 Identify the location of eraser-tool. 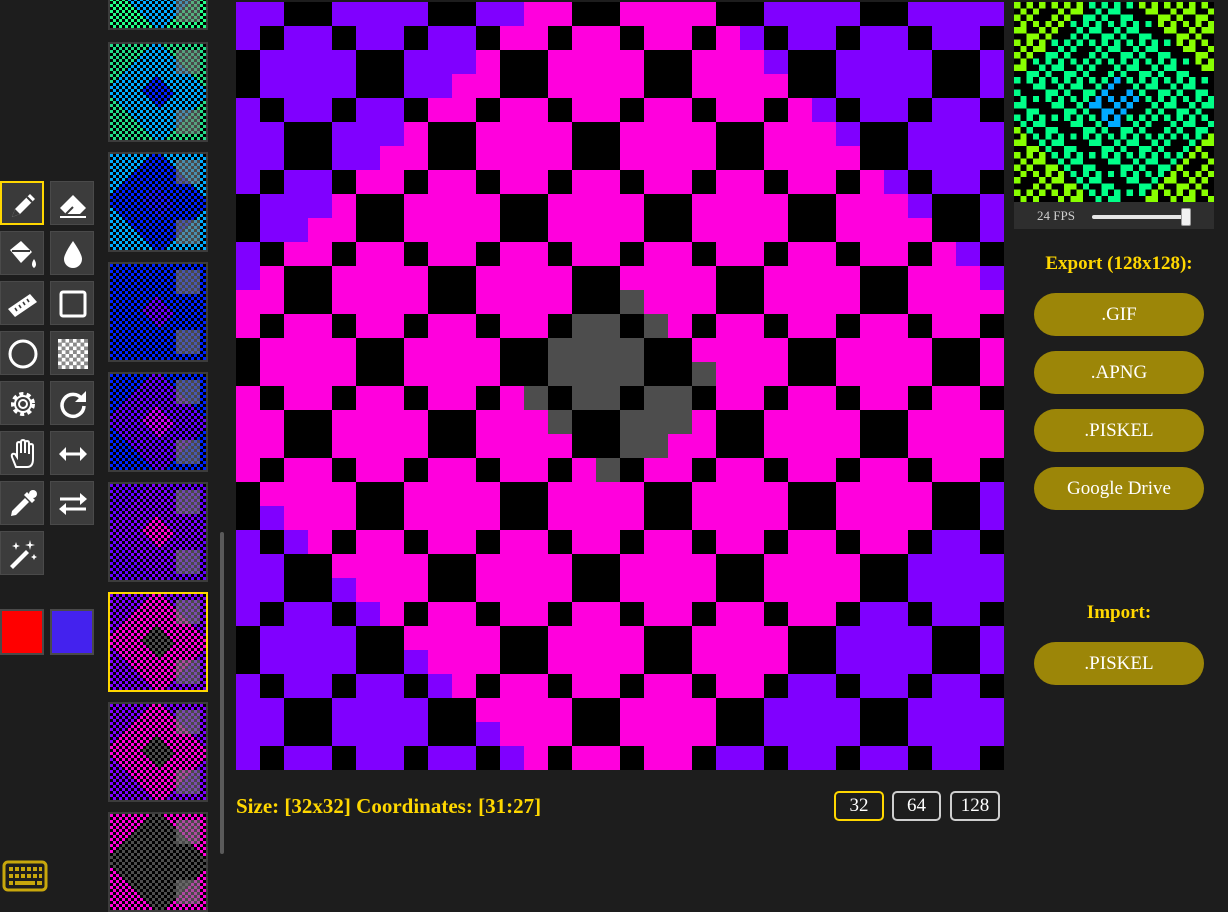
(72, 203).